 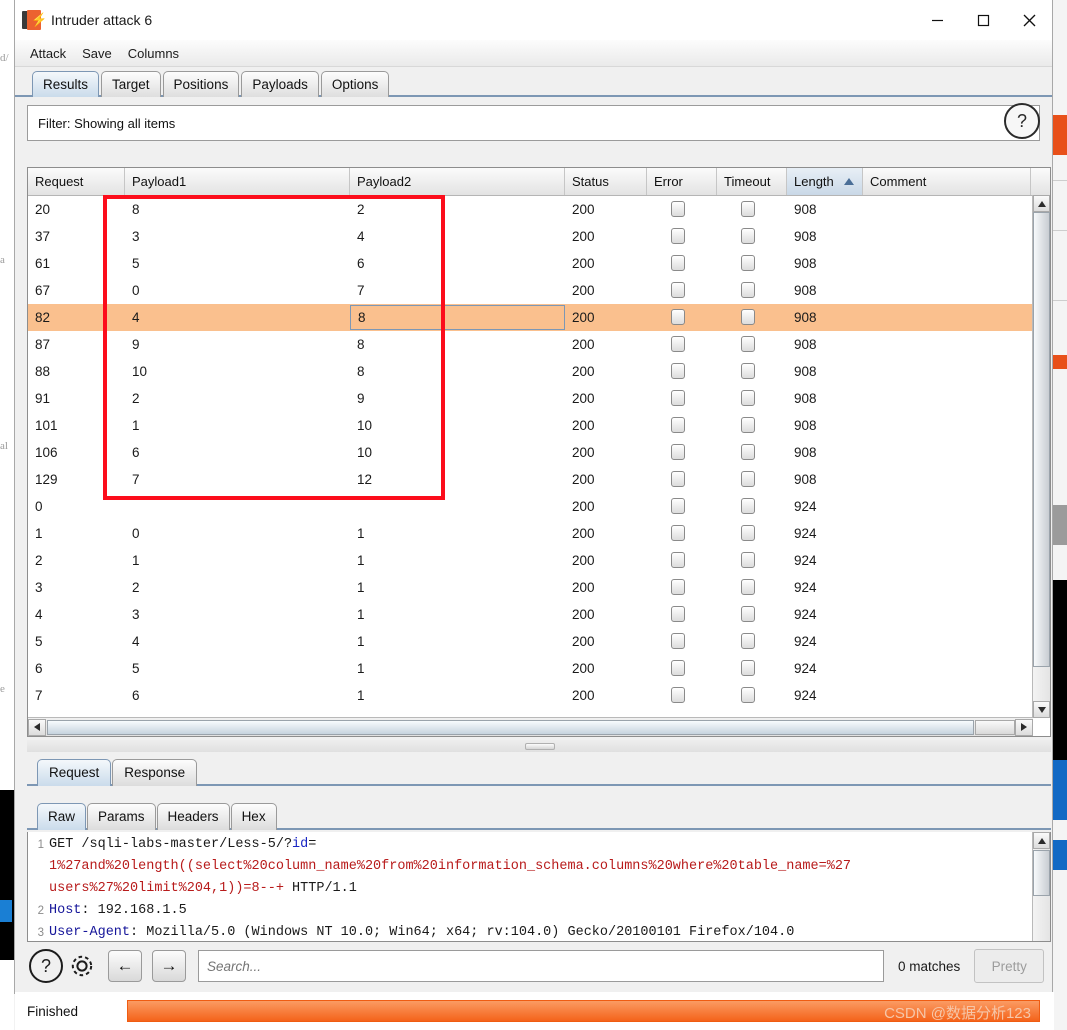 What do you see at coordinates (76, 711) in the screenshot?
I see `cell-request: 8` at bounding box center [76, 711].